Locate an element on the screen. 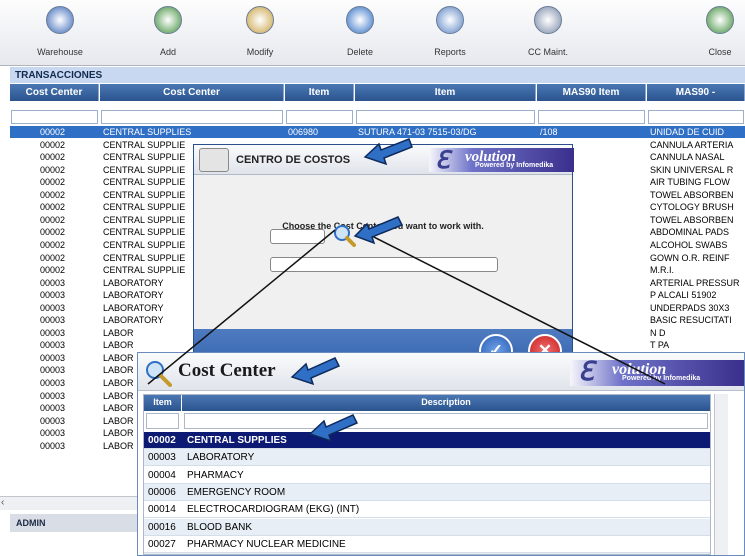 The image size is (745, 556). toolbar-label: Reports is located at coordinates (450, 52).